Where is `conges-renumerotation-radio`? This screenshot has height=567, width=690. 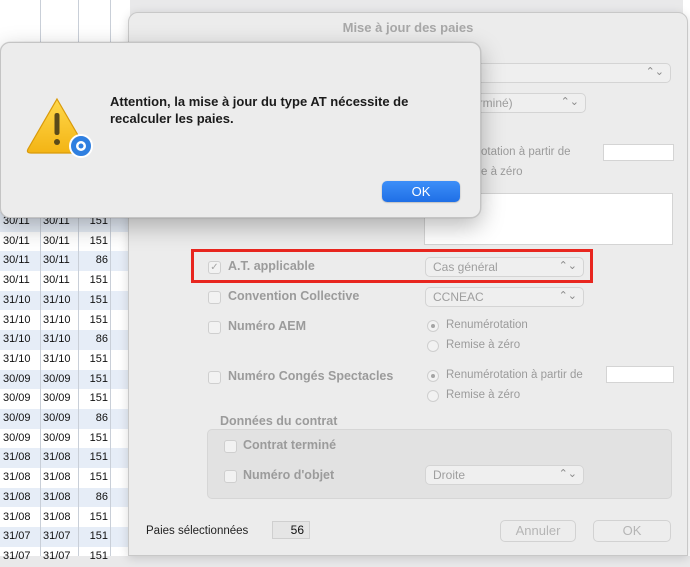
conges-renumerotation-radio is located at coordinates (433, 376).